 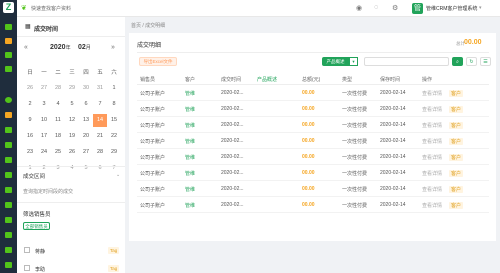 What do you see at coordinates (118, 175) in the screenshot?
I see `chevron-down-icon: ⌄` at bounding box center [118, 175].